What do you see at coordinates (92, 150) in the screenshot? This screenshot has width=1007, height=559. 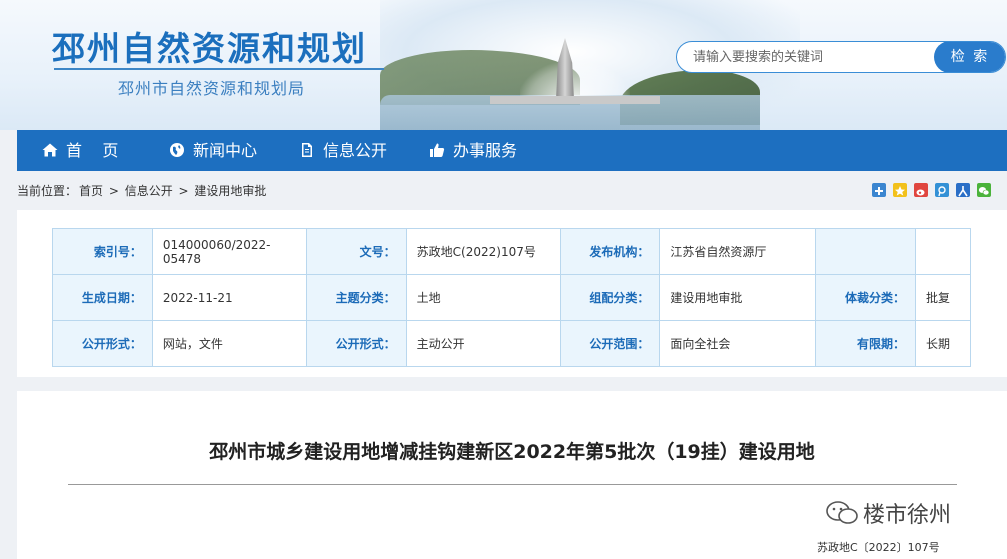 I see `nav-label-home: 首 页` at bounding box center [92, 150].